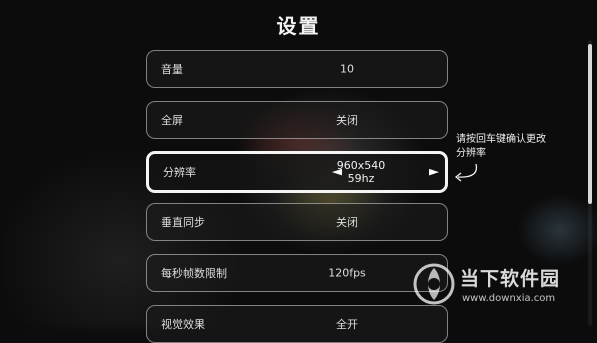 This screenshot has width=597, height=343. I want to click on watermark-name: 当下软件园, so click(510, 279).